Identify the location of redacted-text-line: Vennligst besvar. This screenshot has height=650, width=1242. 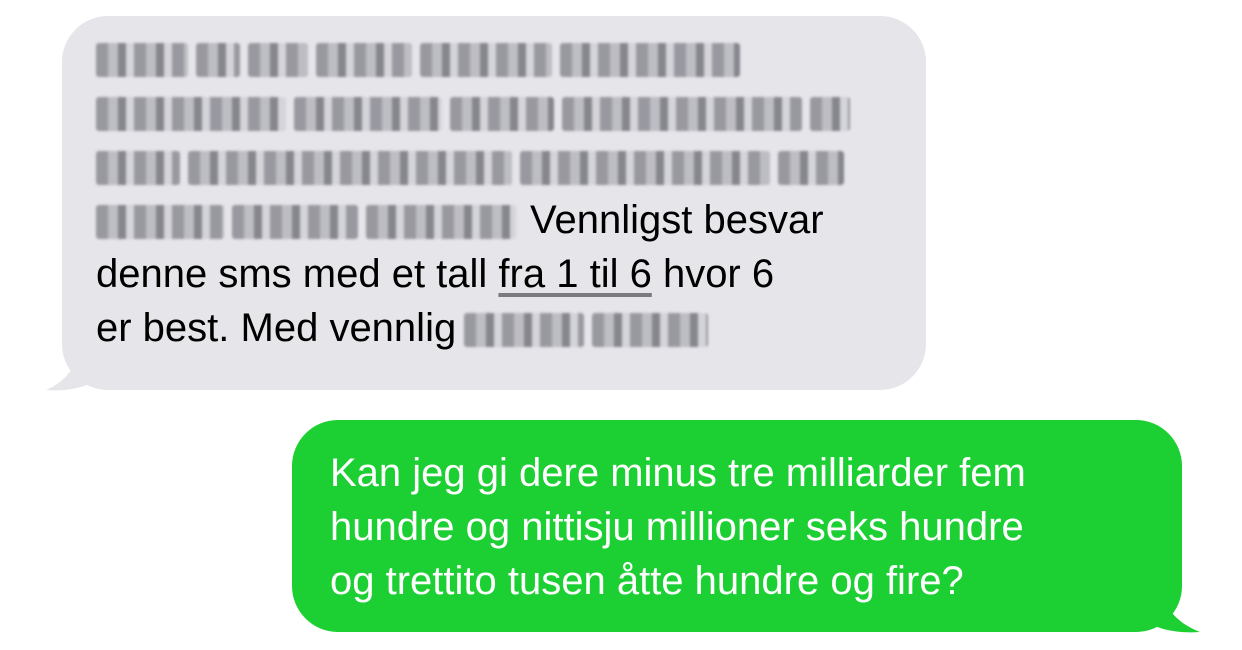
(496, 220).